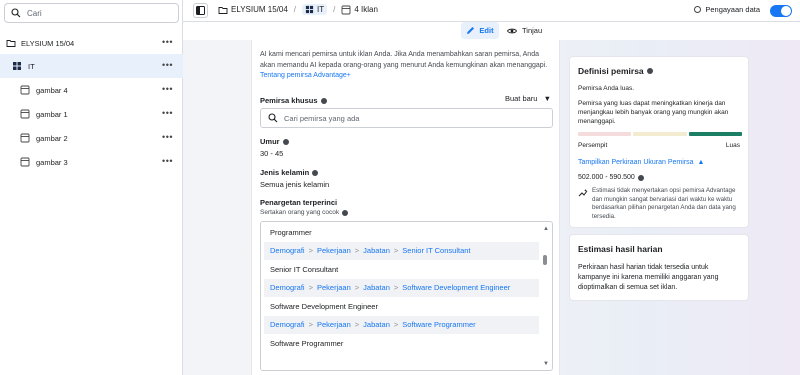 The image size is (800, 375). Describe the element at coordinates (406, 118) in the screenshot. I see `audience-search-input: Cari pemirsa yang ada` at that location.